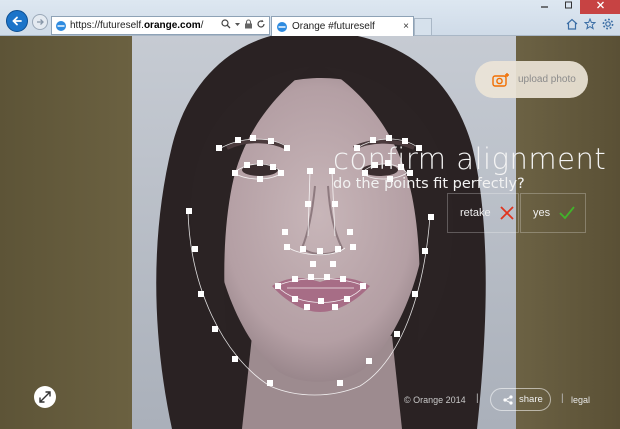 The height and width of the screenshot is (429, 620). I want to click on new-tab-button, so click(423, 26).